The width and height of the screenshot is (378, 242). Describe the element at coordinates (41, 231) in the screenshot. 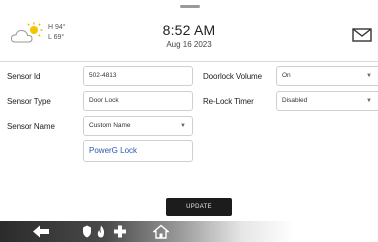

I see `back-arrow-icon` at that location.